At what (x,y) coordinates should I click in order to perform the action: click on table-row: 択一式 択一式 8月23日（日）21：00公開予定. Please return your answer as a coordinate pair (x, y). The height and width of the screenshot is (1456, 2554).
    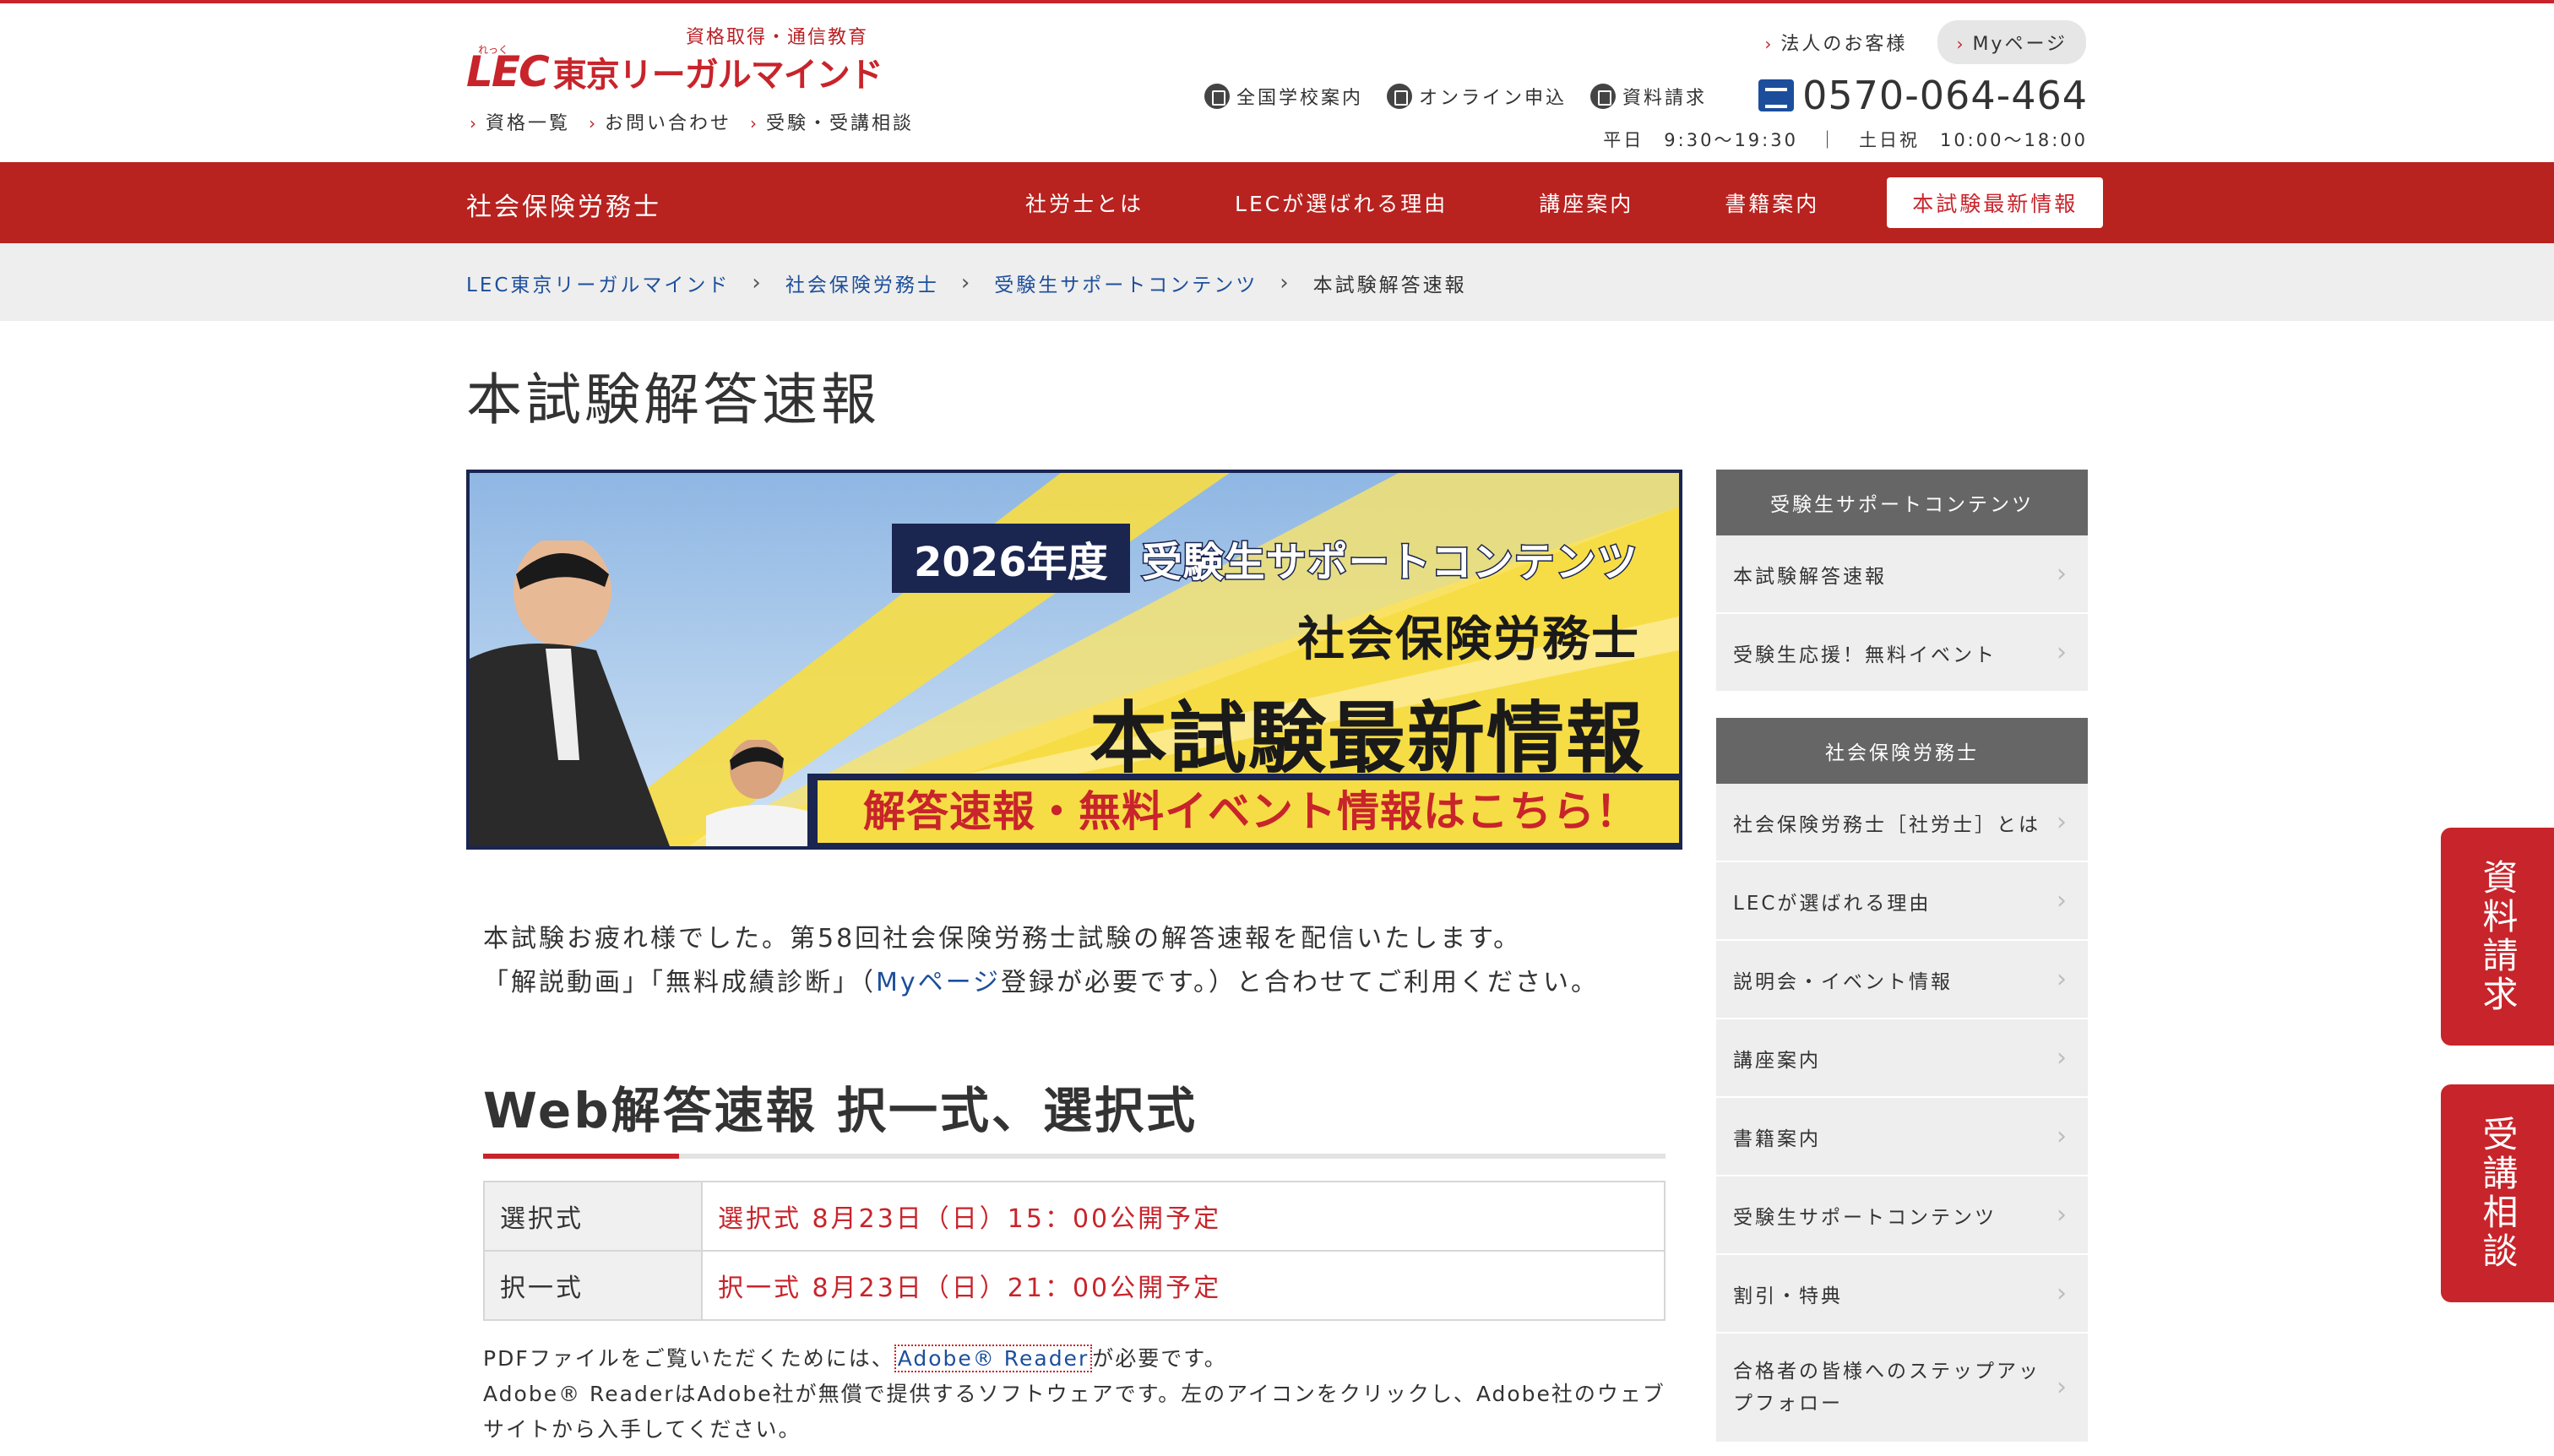
    Looking at the image, I should click on (1074, 1286).